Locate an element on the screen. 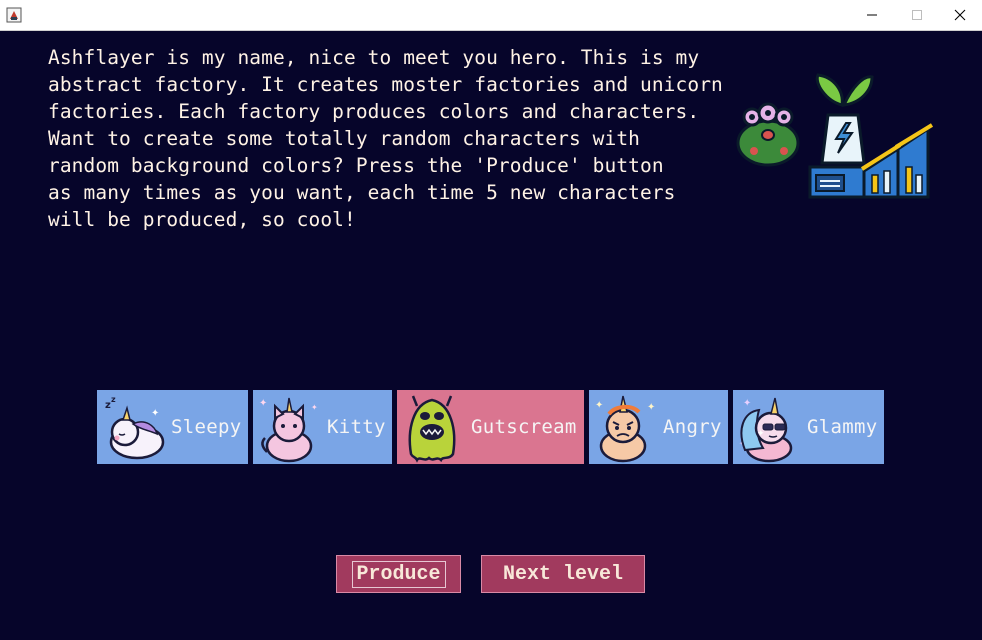  character-name: Kitty is located at coordinates (356, 427).